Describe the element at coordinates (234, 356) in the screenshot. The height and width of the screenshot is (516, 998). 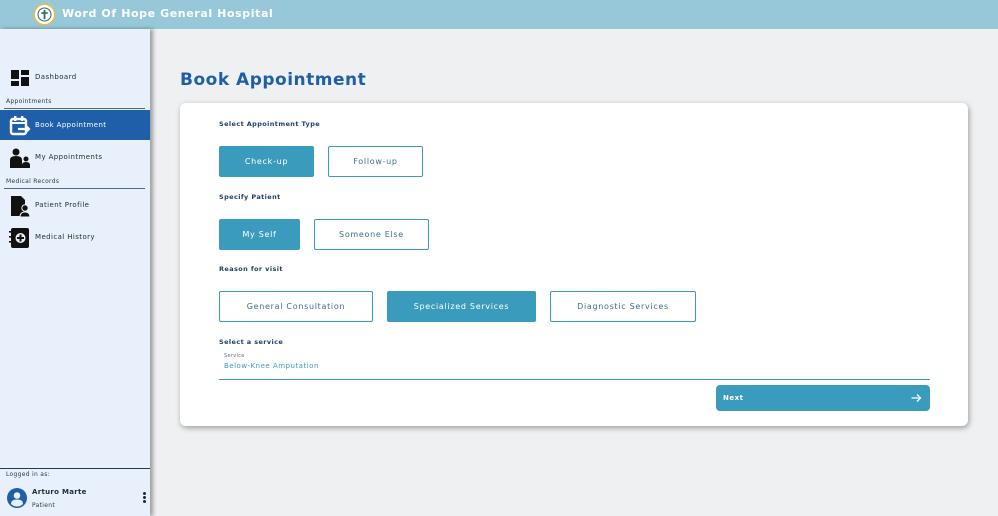
I see `service-field-label: Service` at that location.